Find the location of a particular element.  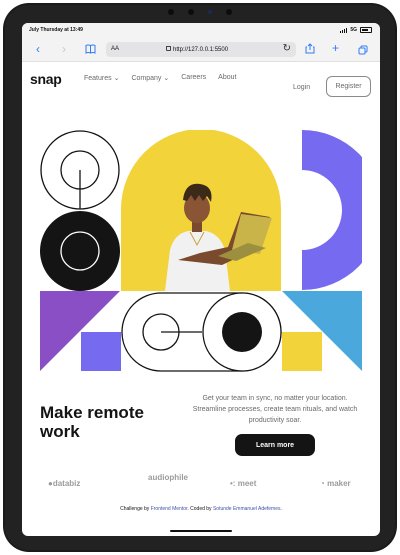

attribution-text: Challenge by is located at coordinates (135, 509).